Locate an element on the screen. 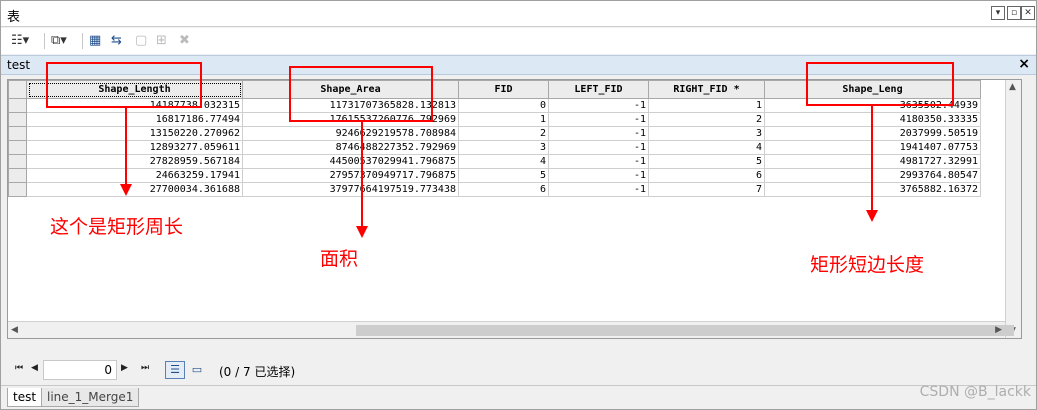 This screenshot has height=410, width=1037. scroll-left-icon: ◀ is located at coordinates (14, 330).